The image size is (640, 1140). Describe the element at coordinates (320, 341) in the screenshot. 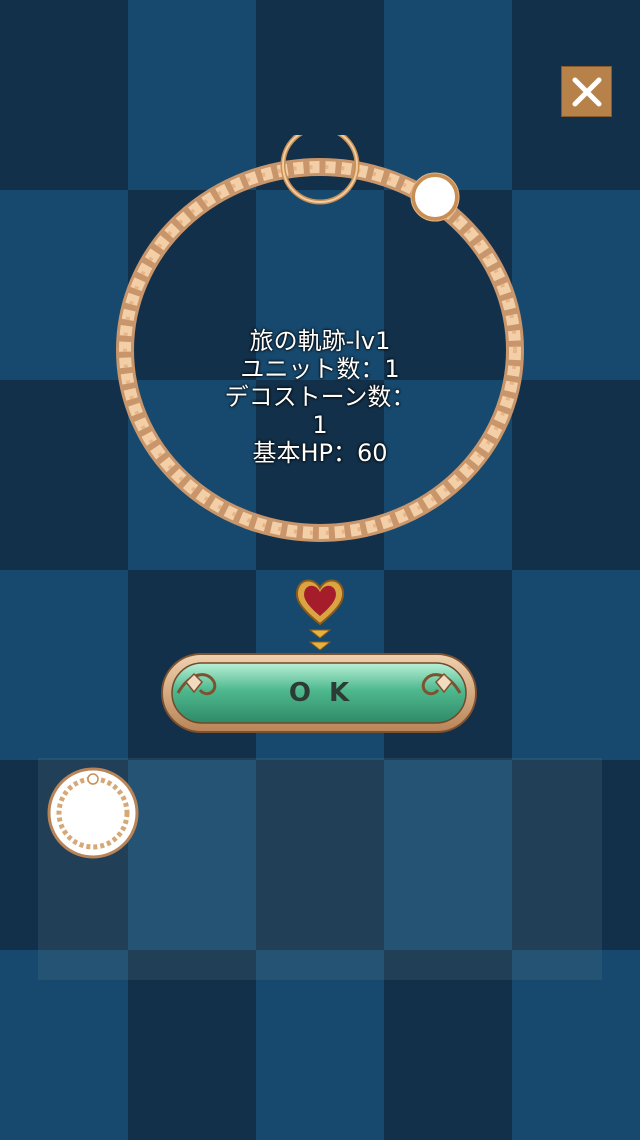

I see `bracelet-name: 旅の軌跡-lv1` at that location.